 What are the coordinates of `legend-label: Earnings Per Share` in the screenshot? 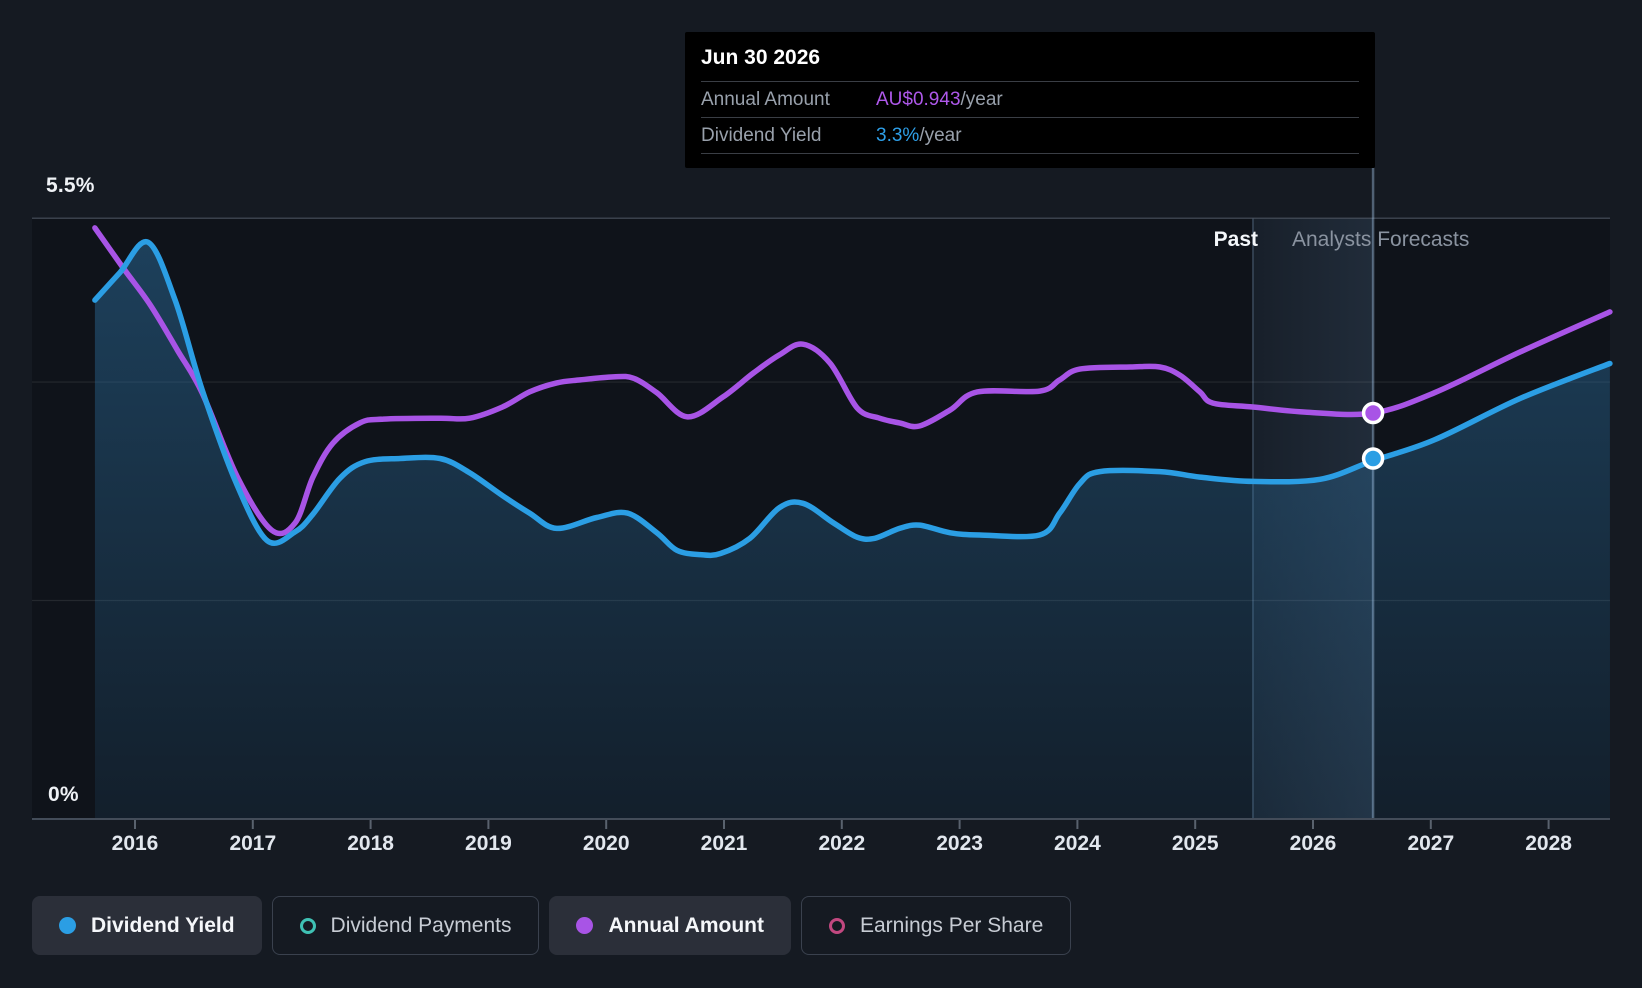 It's located at (952, 925).